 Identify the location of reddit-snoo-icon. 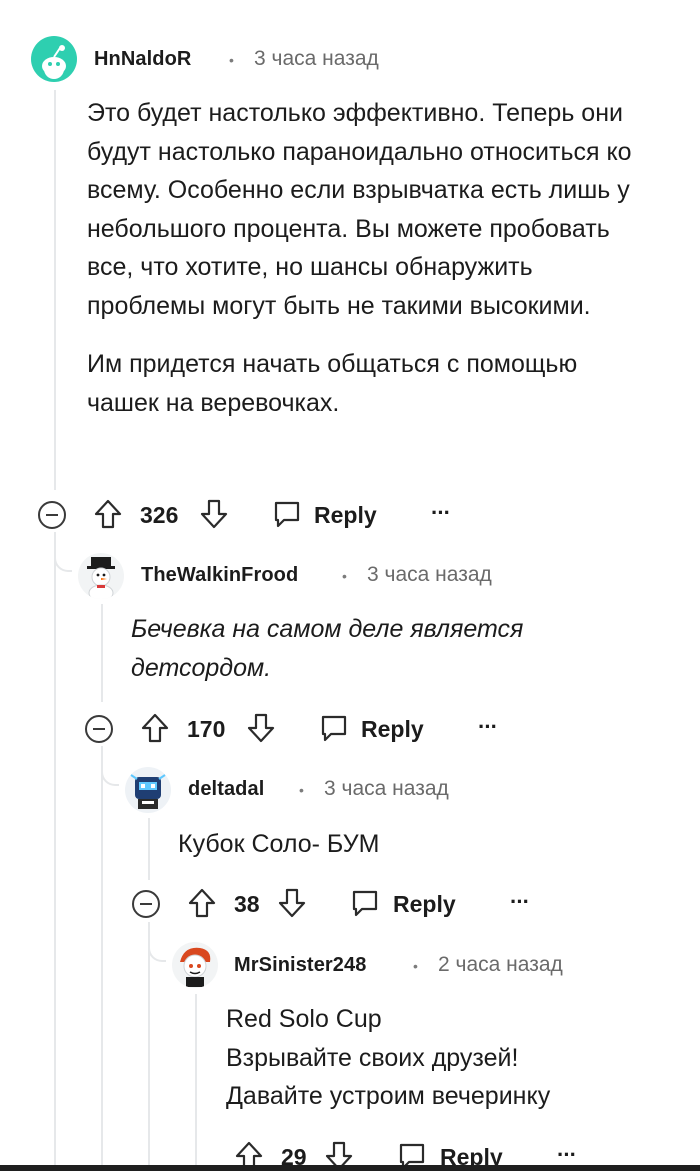
(54, 62).